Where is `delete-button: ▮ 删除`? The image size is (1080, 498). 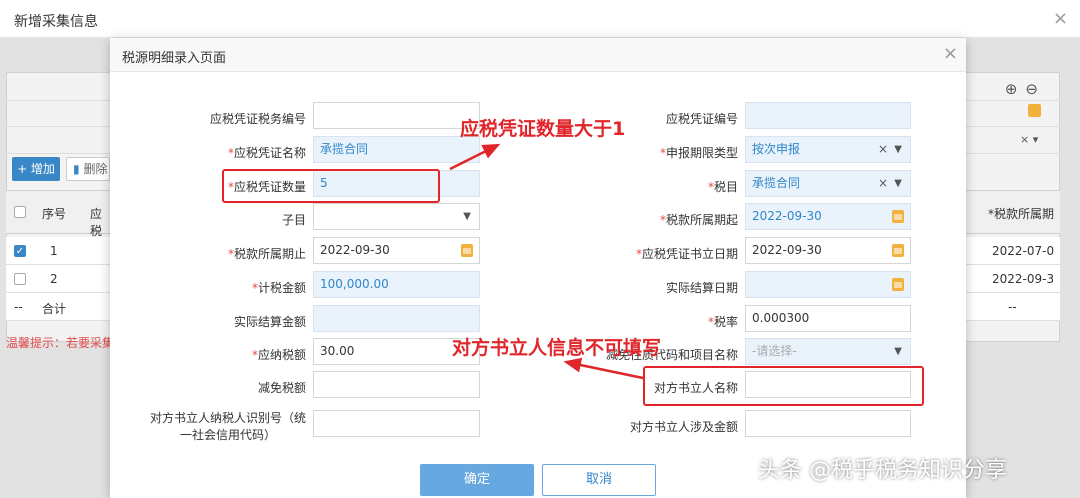 delete-button: ▮ 删除 is located at coordinates (88, 169).